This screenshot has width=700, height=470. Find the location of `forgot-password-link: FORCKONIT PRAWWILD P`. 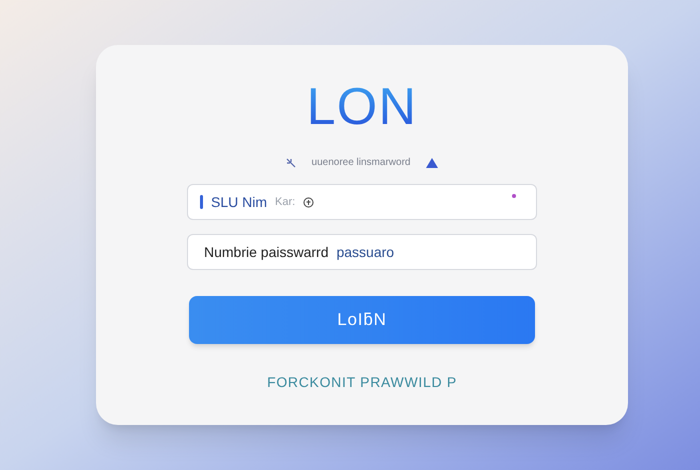

forgot-password-link: FORCKONIT PRAWWILD P is located at coordinates (362, 382).